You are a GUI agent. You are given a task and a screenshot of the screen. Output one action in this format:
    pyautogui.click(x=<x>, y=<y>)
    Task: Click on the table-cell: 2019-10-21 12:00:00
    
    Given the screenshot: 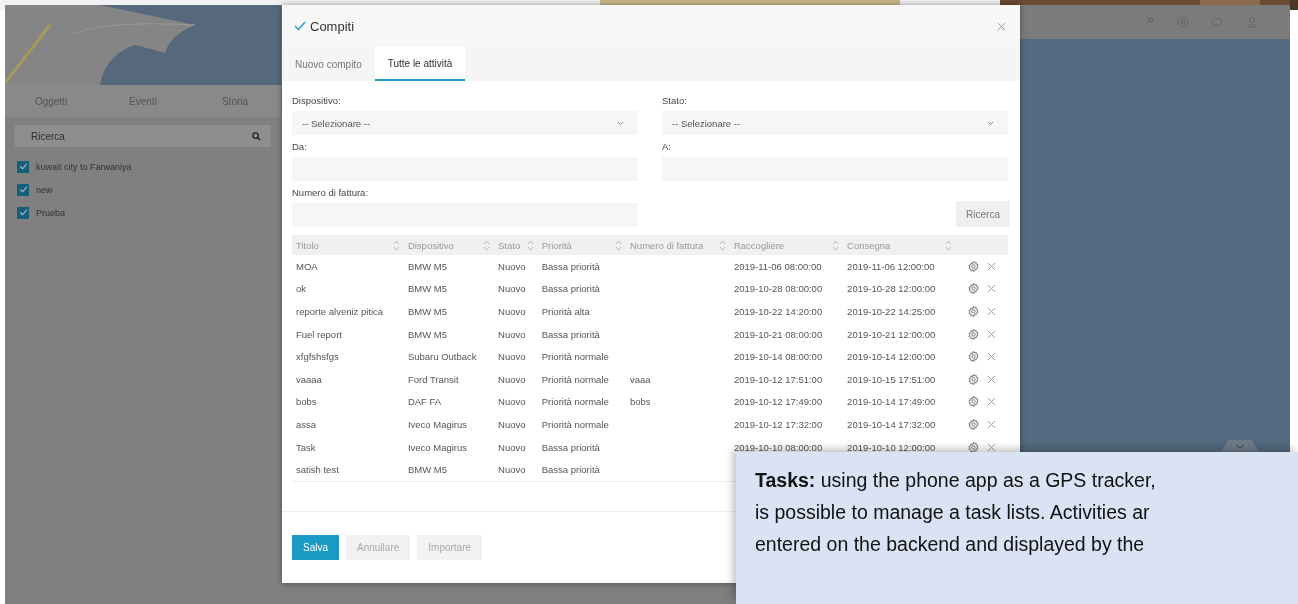 What is the action you would take?
    pyautogui.click(x=891, y=334)
    